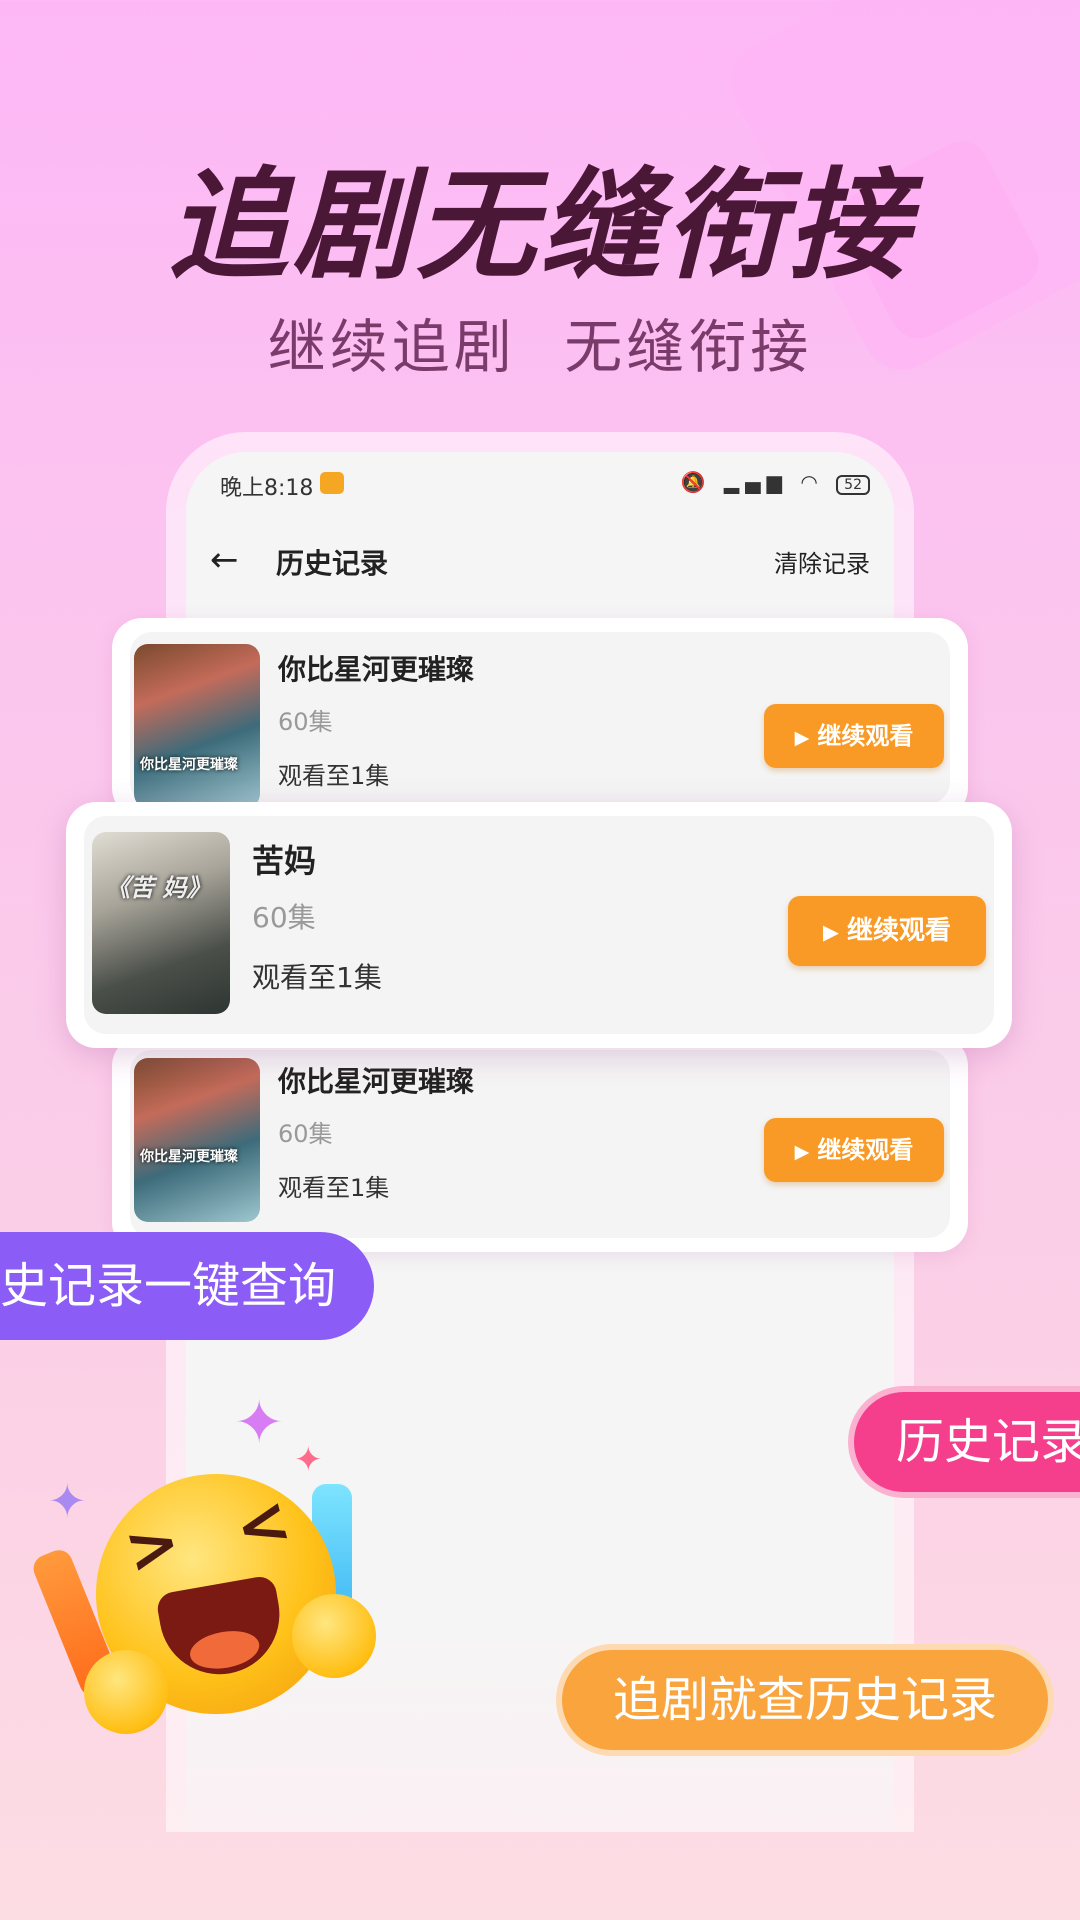 The height and width of the screenshot is (1920, 1080). Describe the element at coordinates (540, 565) in the screenshot. I see `nav-bar: ← 历史记录 清除记录` at that location.